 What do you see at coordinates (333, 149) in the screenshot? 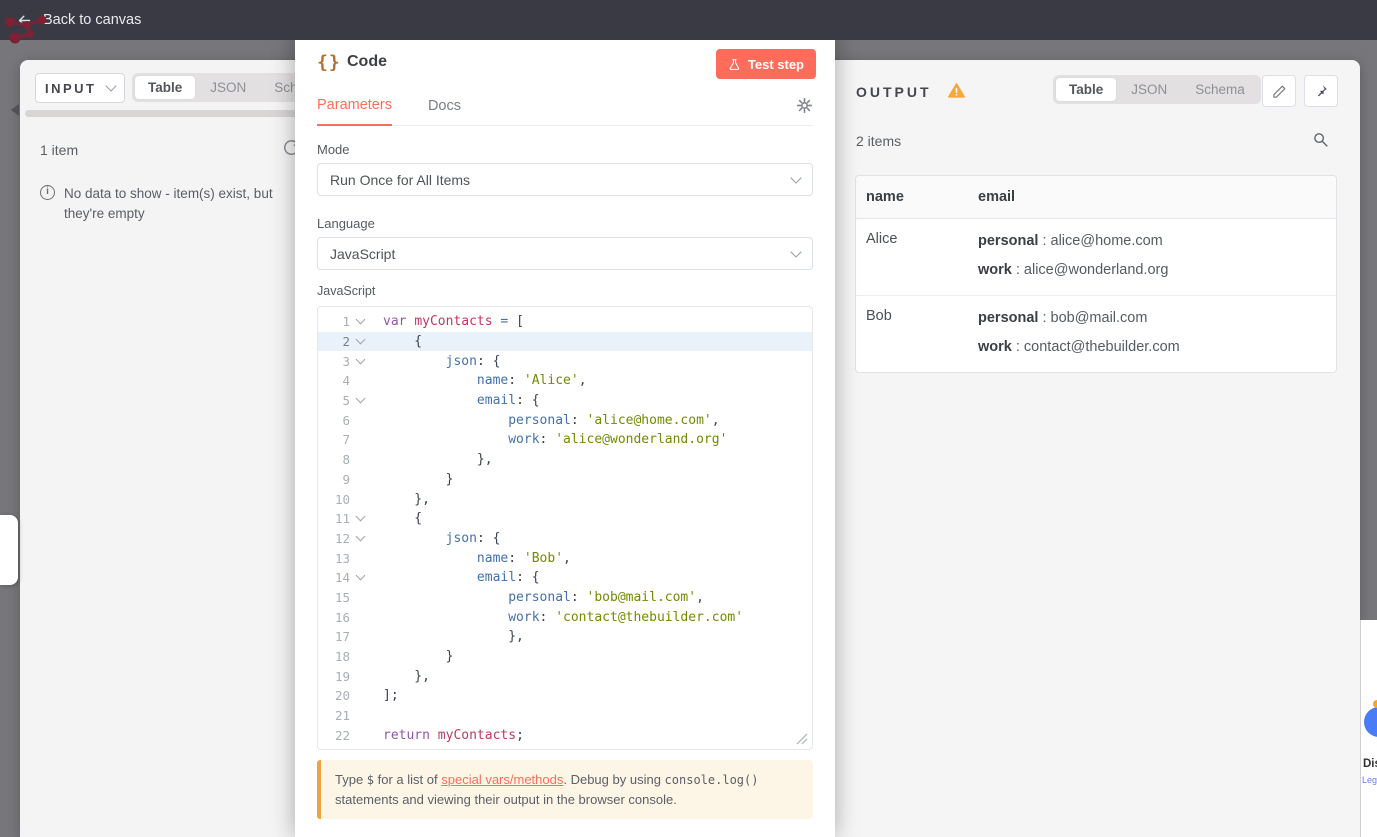
I see `mode-label: Mode` at bounding box center [333, 149].